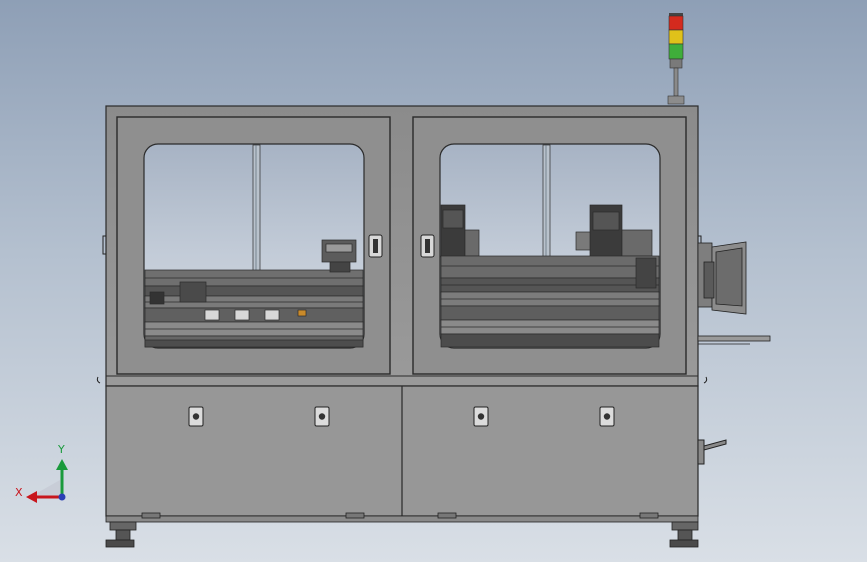 This screenshot has width=867, height=562. Describe the element at coordinates (712, 452) in the screenshot. I see `side-lever` at that location.